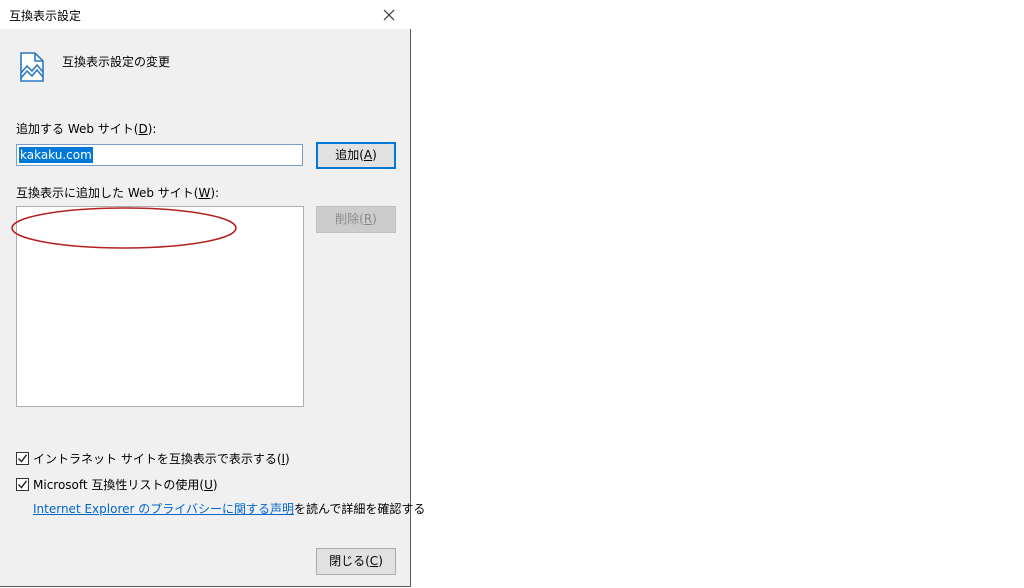 The width and height of the screenshot is (1024, 588). Describe the element at coordinates (159, 155) in the screenshot. I see `add-site-input: kakaku.com` at that location.